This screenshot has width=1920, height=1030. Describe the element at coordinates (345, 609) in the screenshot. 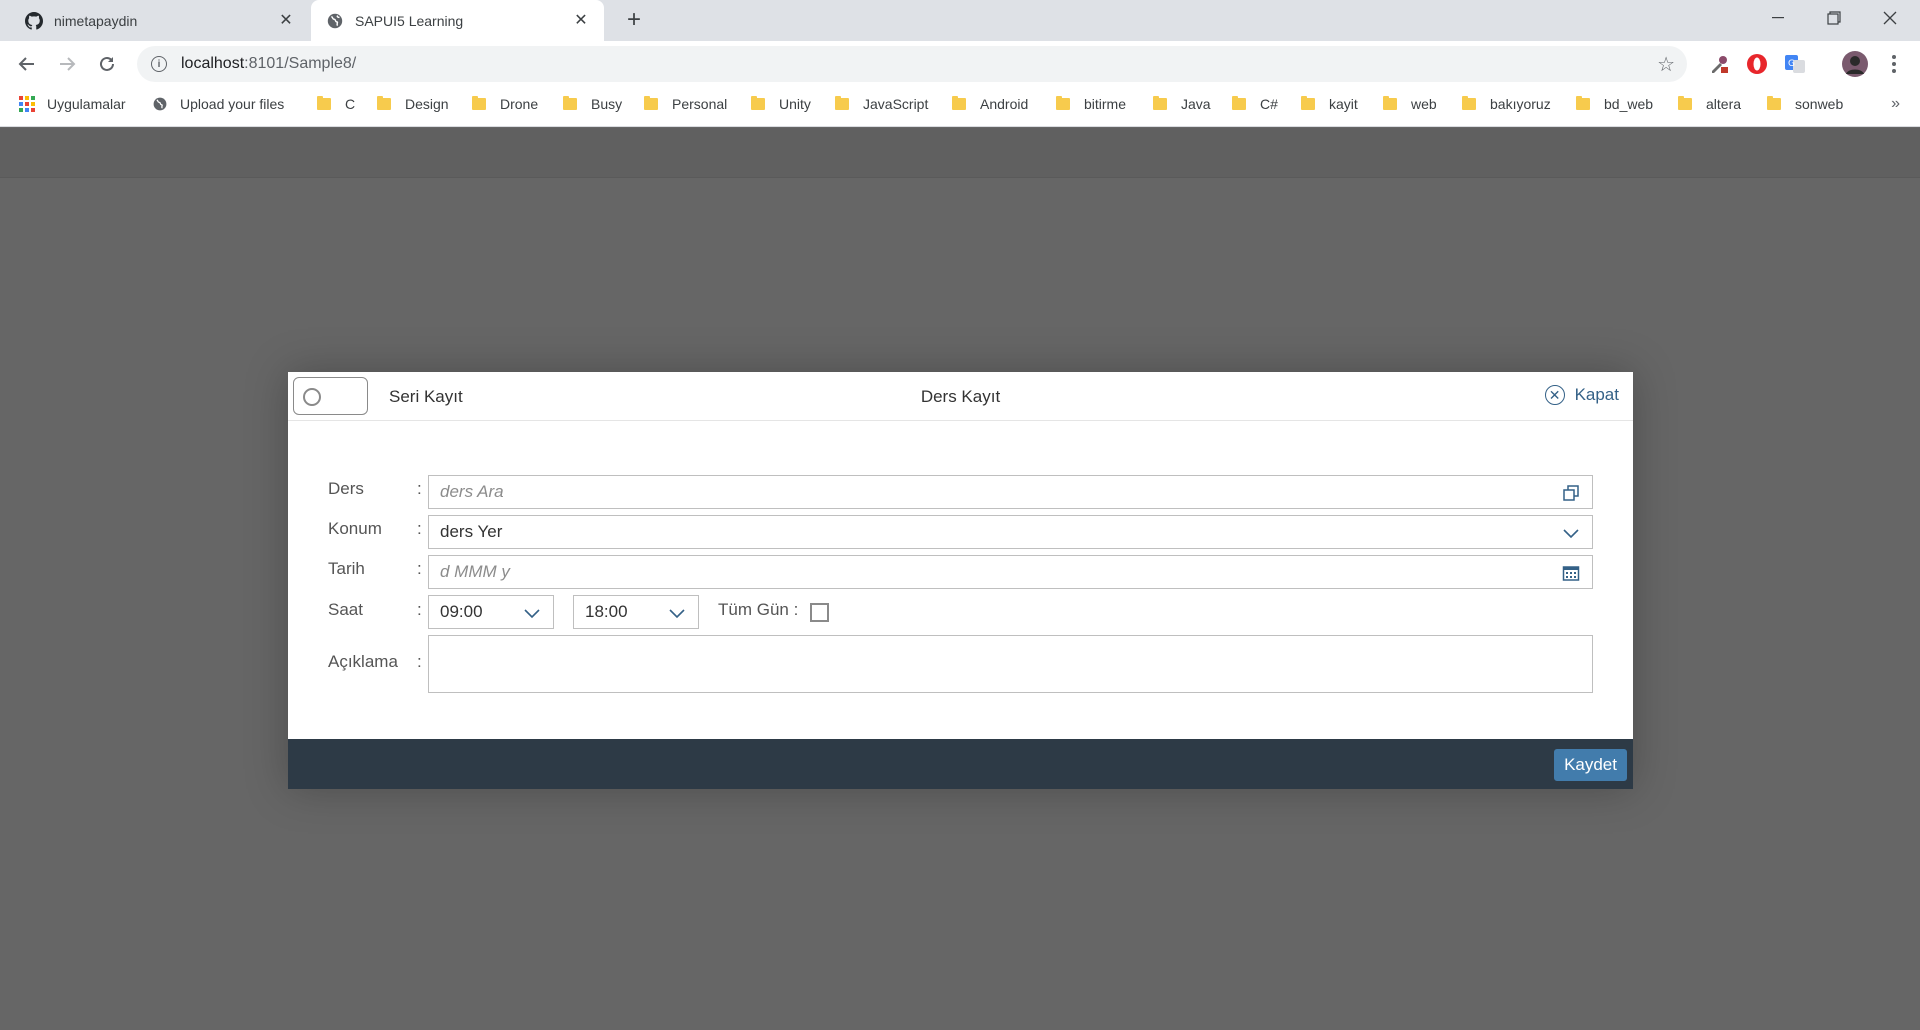

I see `saat-label: Saat` at that location.